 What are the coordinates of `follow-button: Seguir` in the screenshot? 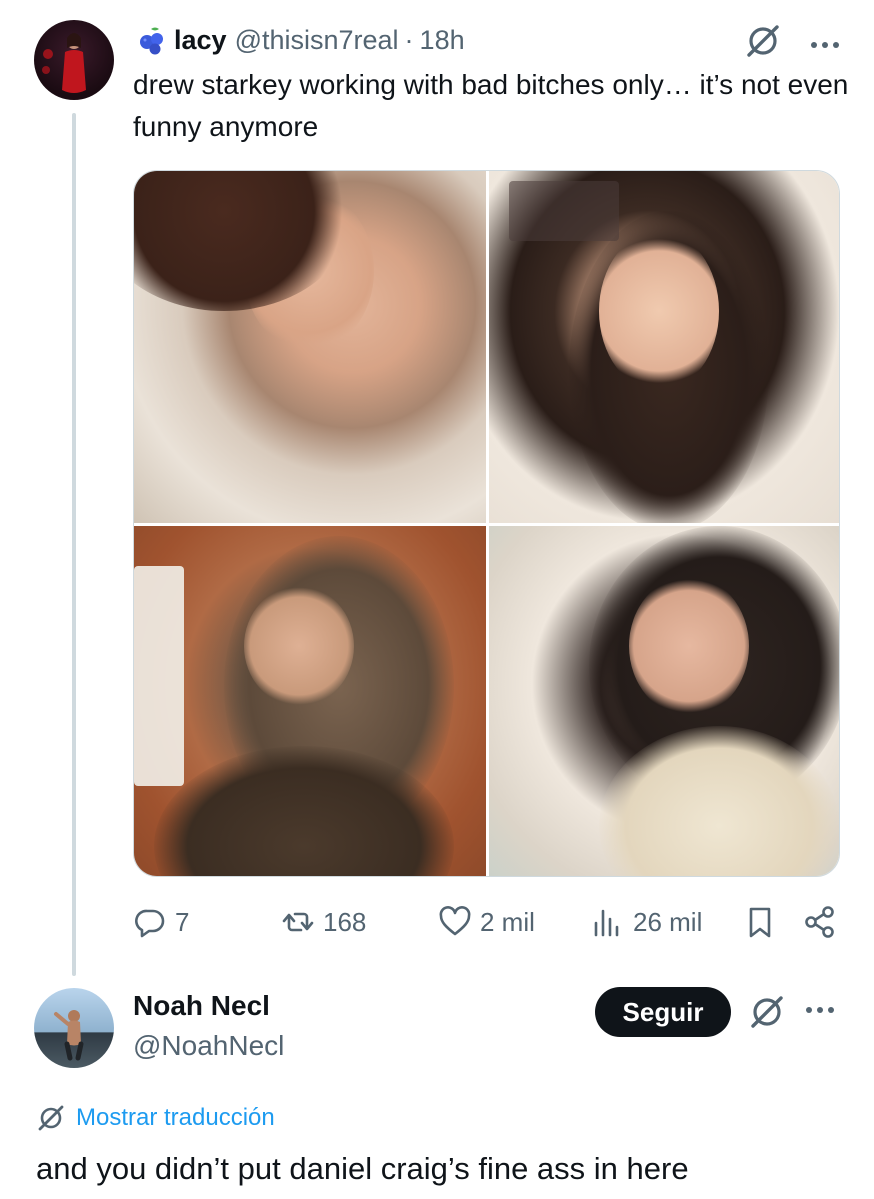 It's located at (663, 1012).